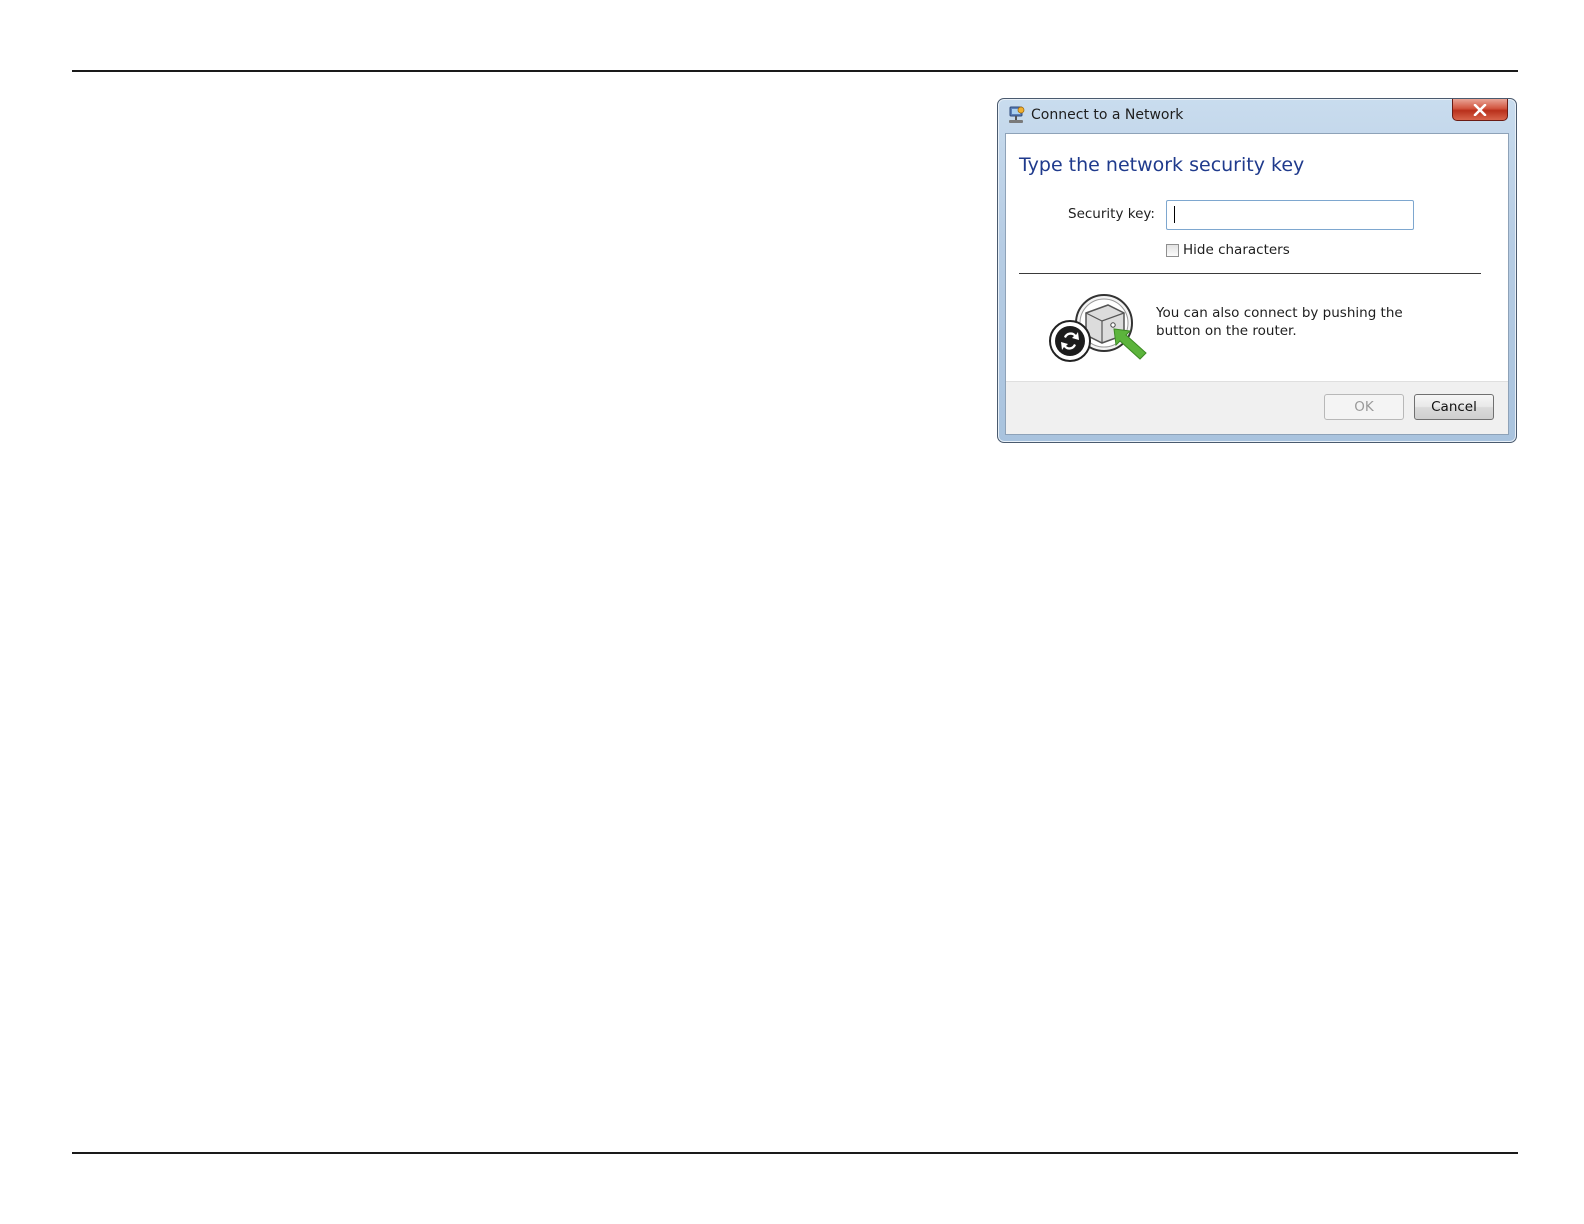 The image size is (1584, 1224). What do you see at coordinates (1290, 215) in the screenshot?
I see `security-key-input` at bounding box center [1290, 215].